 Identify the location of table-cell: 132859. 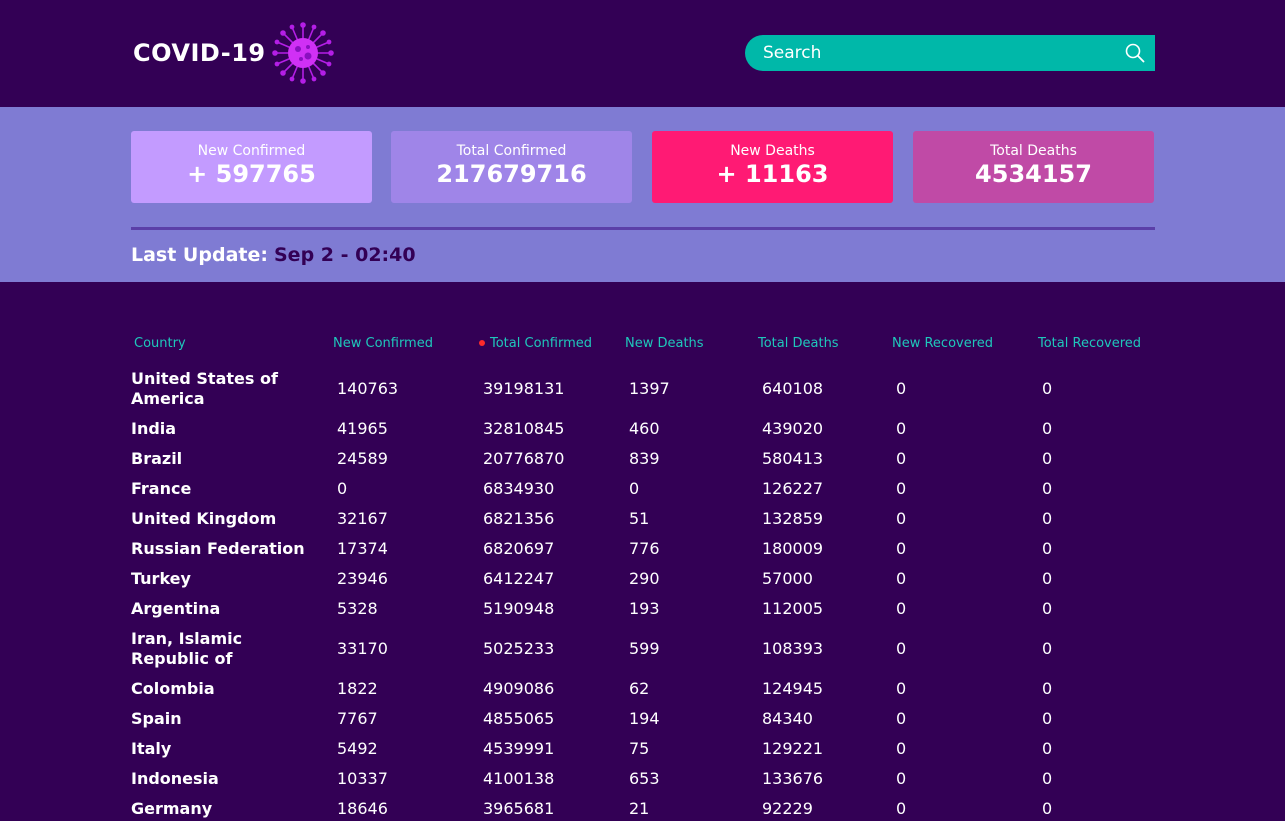
(793, 518).